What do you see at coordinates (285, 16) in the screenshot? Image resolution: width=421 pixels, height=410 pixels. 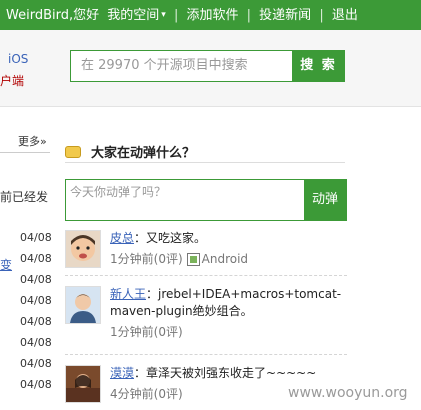 I see `submit-news-link: 投递新闻` at bounding box center [285, 16].